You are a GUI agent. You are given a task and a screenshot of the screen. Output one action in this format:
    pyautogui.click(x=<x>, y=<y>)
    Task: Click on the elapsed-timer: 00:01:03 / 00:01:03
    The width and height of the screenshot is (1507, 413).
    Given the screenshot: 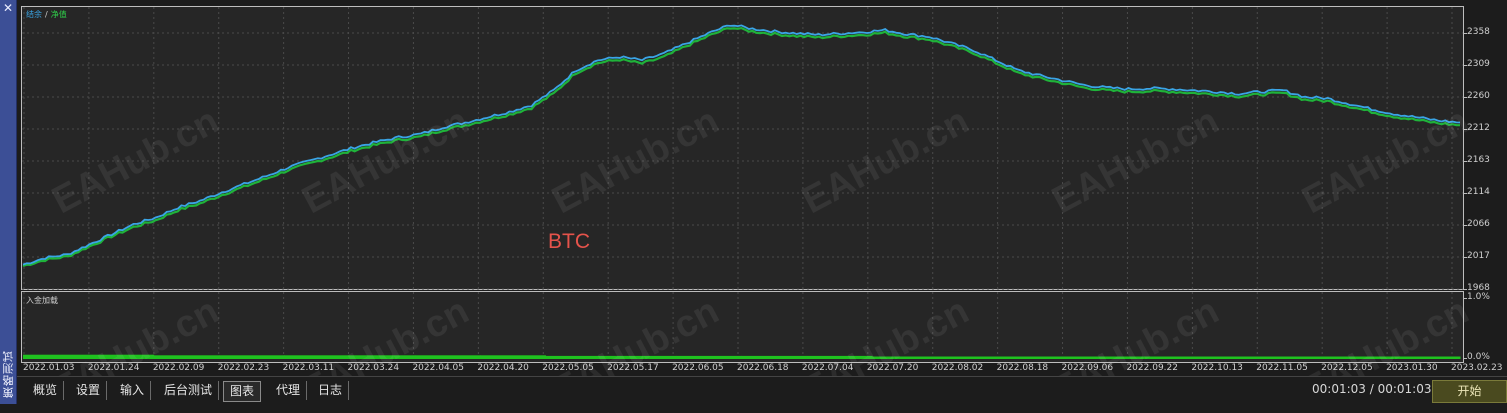 What is the action you would take?
    pyautogui.click(x=1372, y=389)
    